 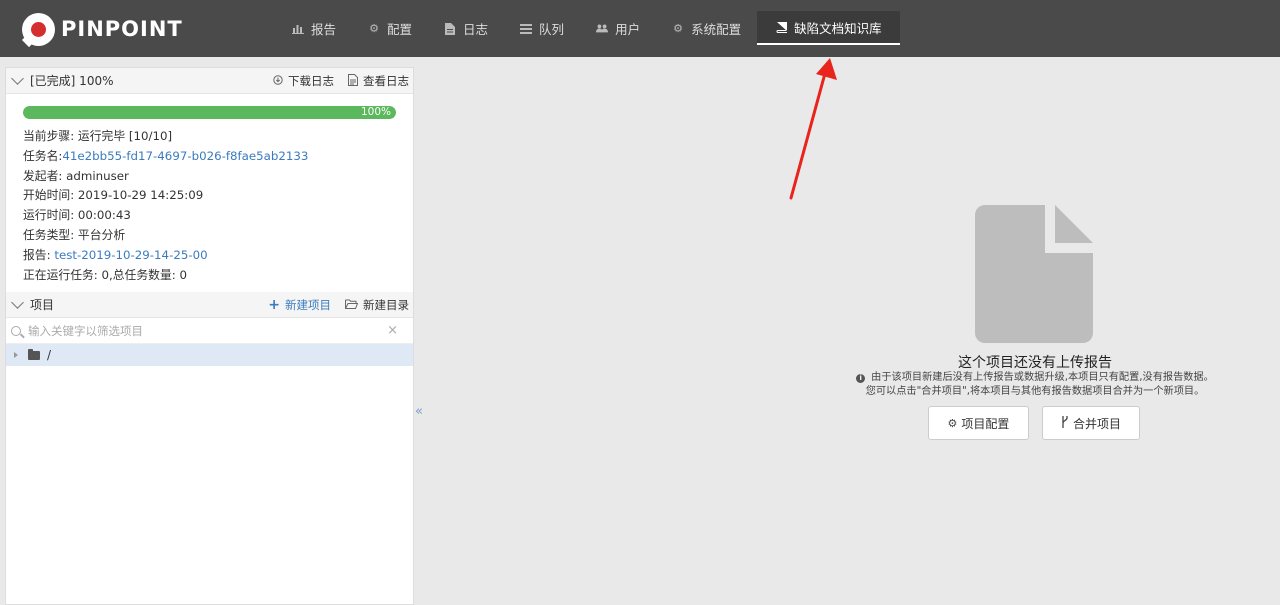 I want to click on nav-label: 队列, so click(x=552, y=29).